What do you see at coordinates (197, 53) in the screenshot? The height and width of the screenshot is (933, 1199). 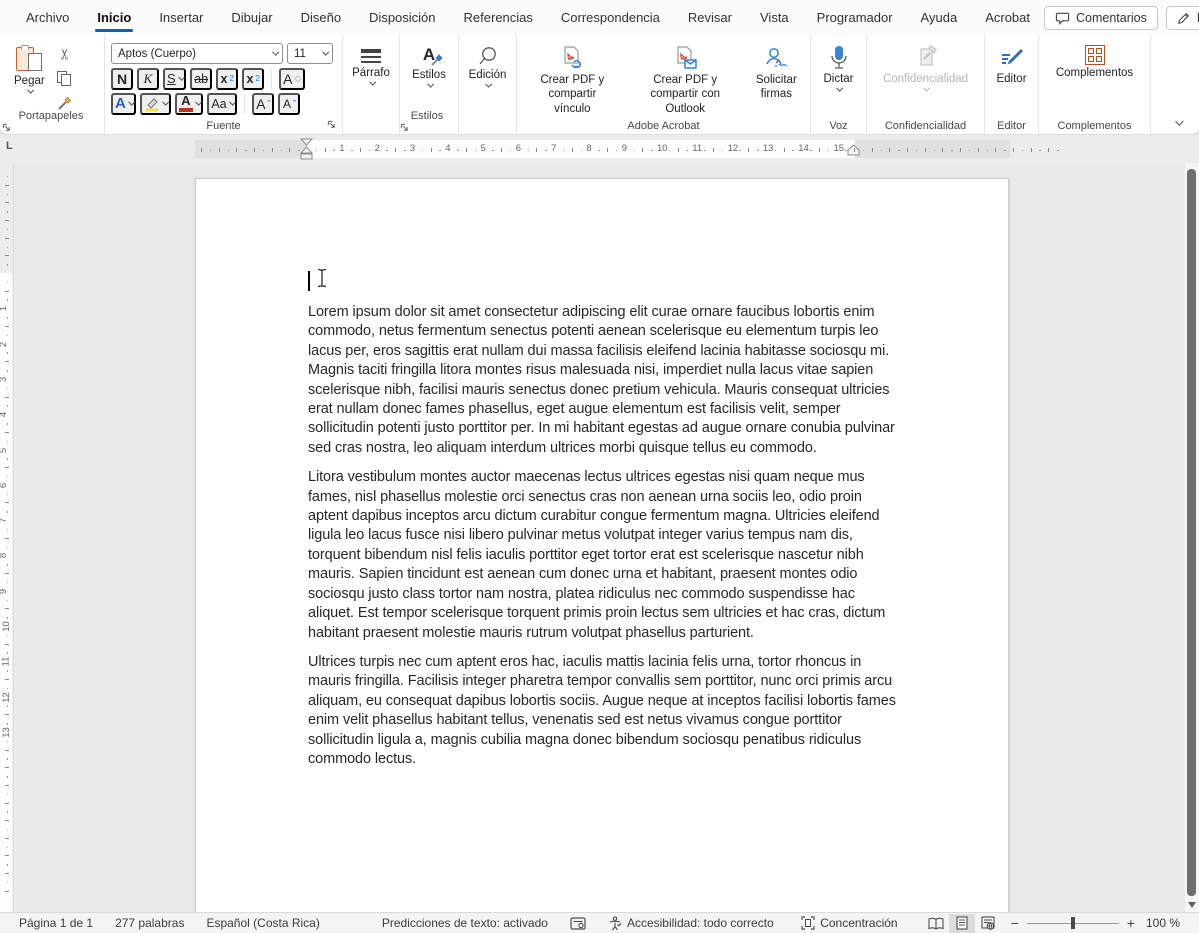 I see `font-name-combo: Aptos (Cuerpo)` at bounding box center [197, 53].